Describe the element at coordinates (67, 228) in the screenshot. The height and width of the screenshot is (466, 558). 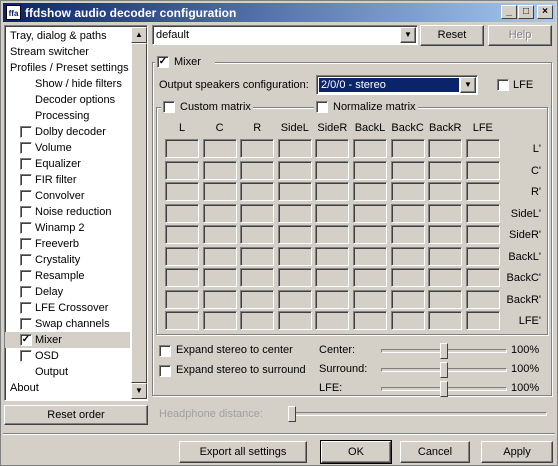
I see `tree-item: Winamp 2` at that location.